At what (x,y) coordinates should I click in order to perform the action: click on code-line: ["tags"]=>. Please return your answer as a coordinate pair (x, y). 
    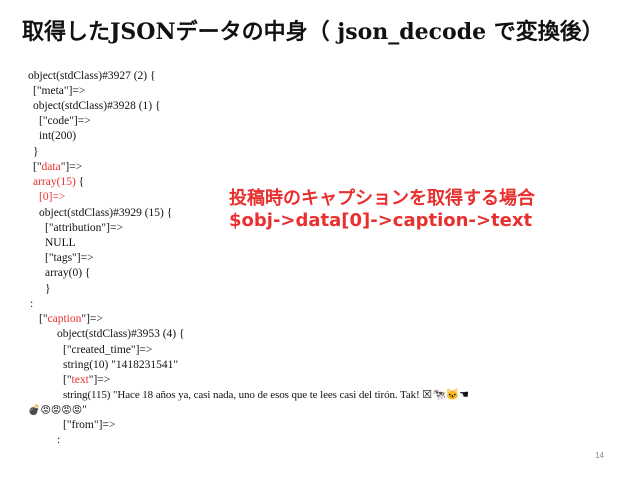
    Looking at the image, I should click on (69, 258).